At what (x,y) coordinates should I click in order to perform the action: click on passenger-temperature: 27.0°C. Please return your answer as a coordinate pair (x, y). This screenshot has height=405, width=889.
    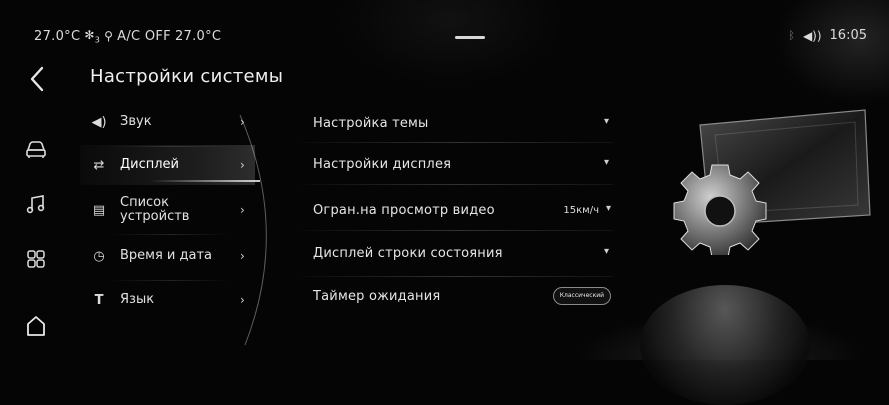
    Looking at the image, I should click on (198, 36).